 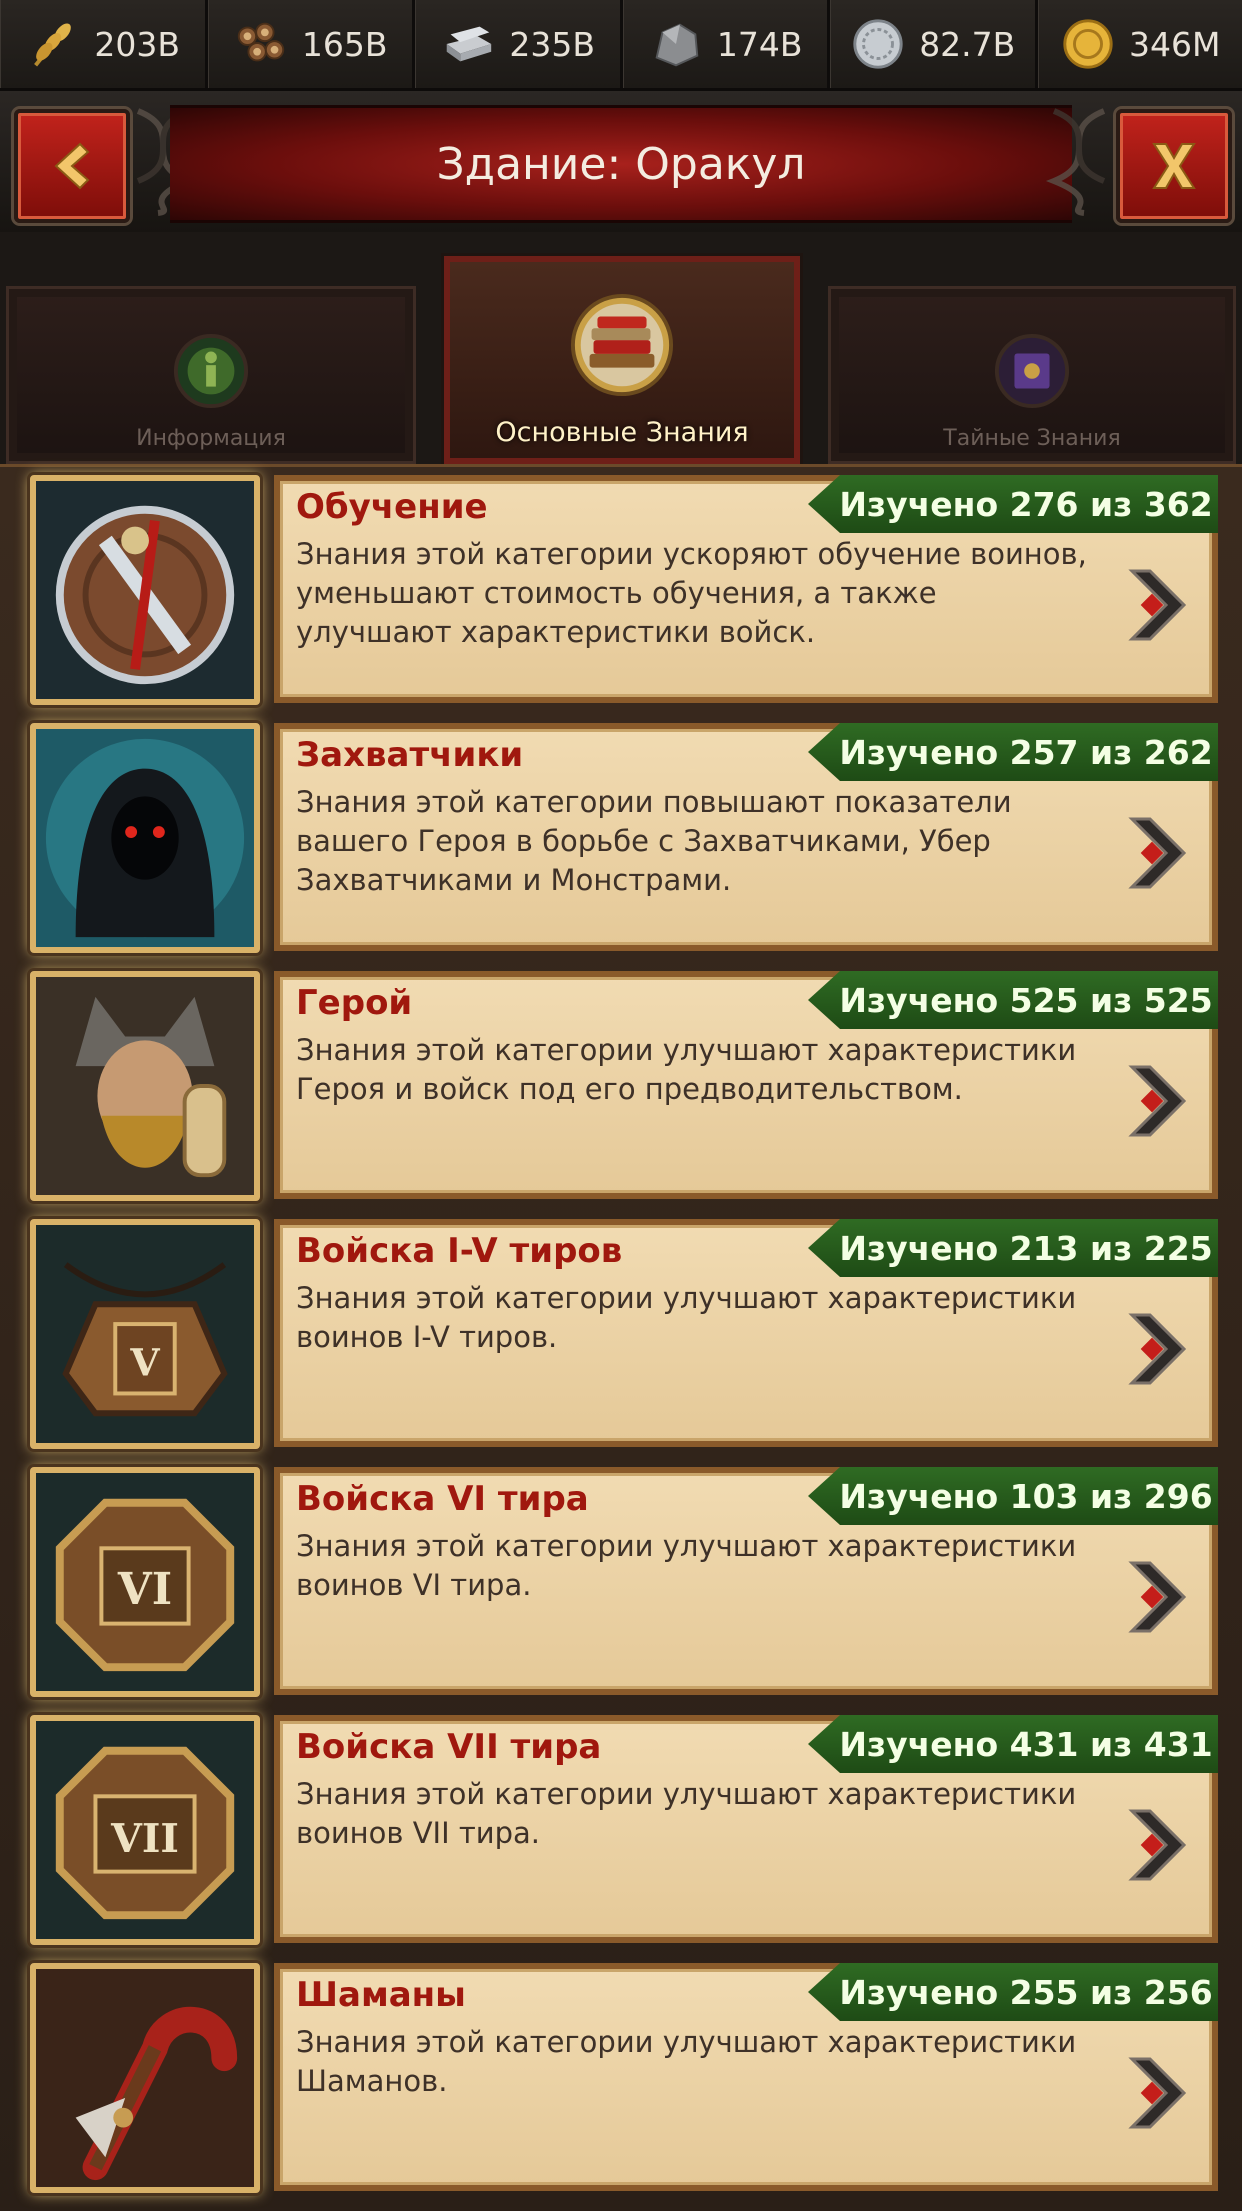 I want to click on iron-icon, so click(x=468, y=44).